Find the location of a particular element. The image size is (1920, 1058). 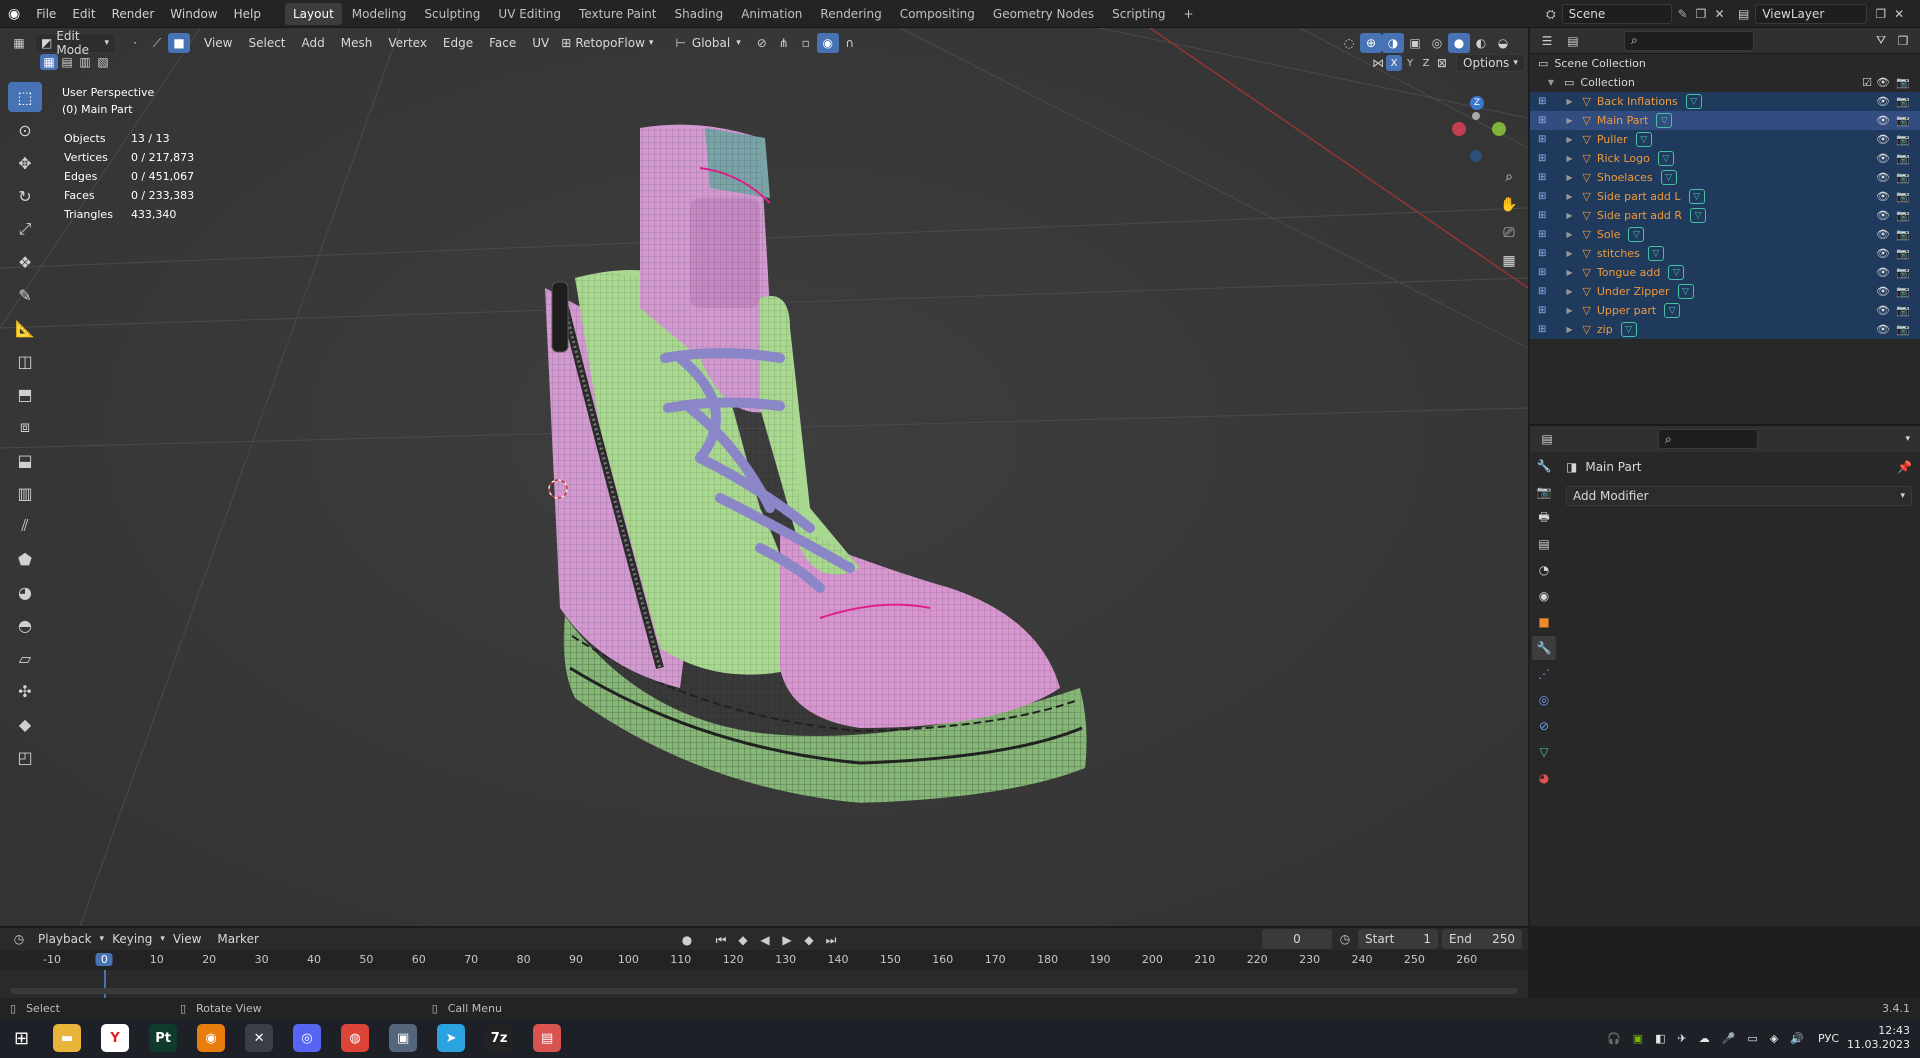

menu-marker: Marker is located at coordinates (237, 939).